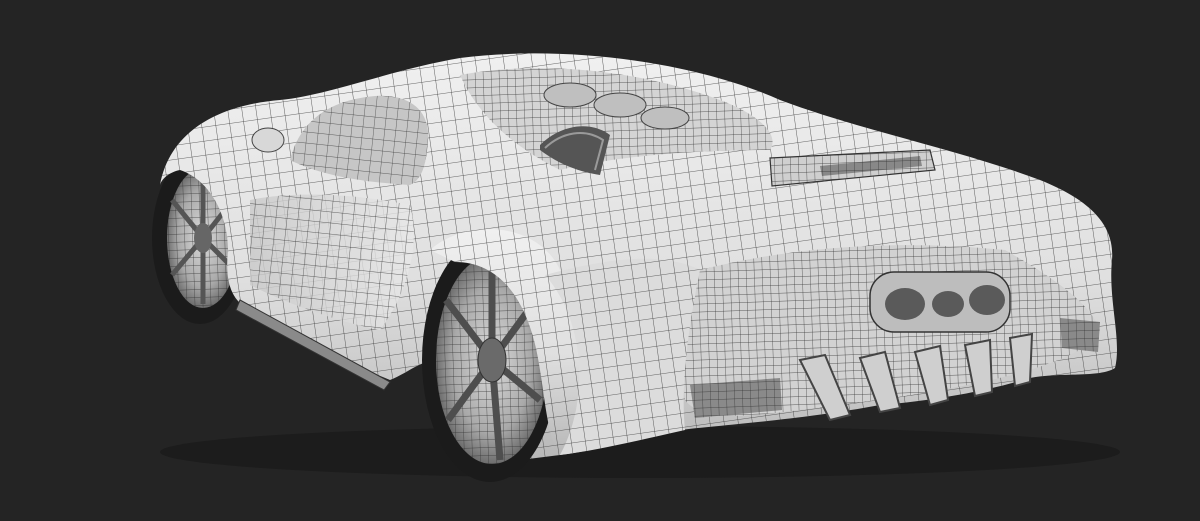  Describe the element at coordinates (905, 304) in the screenshot. I see `exhaust-pipe-left` at that location.